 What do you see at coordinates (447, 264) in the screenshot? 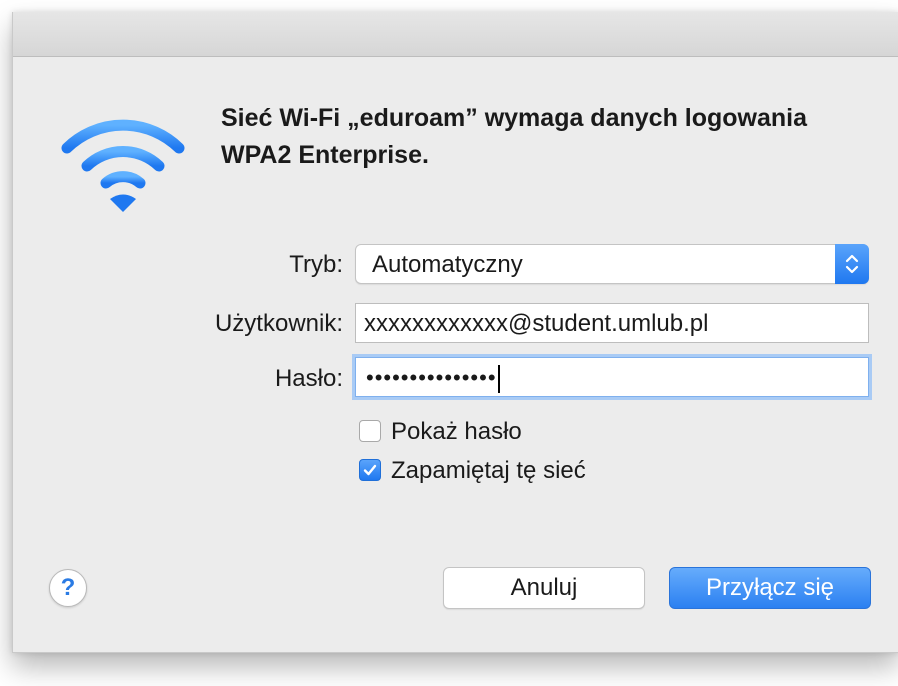
I see `mode-select-value: Automatyczny` at bounding box center [447, 264].